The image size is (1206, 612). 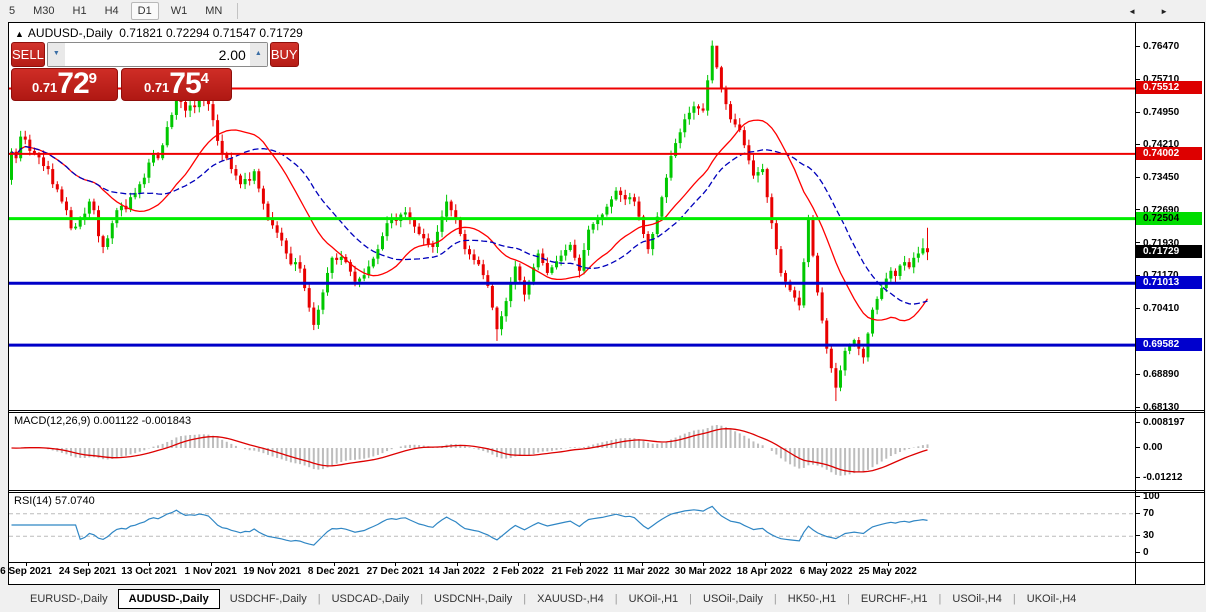 I want to click on hline-price-badge: 0.69582, so click(x=1169, y=345).